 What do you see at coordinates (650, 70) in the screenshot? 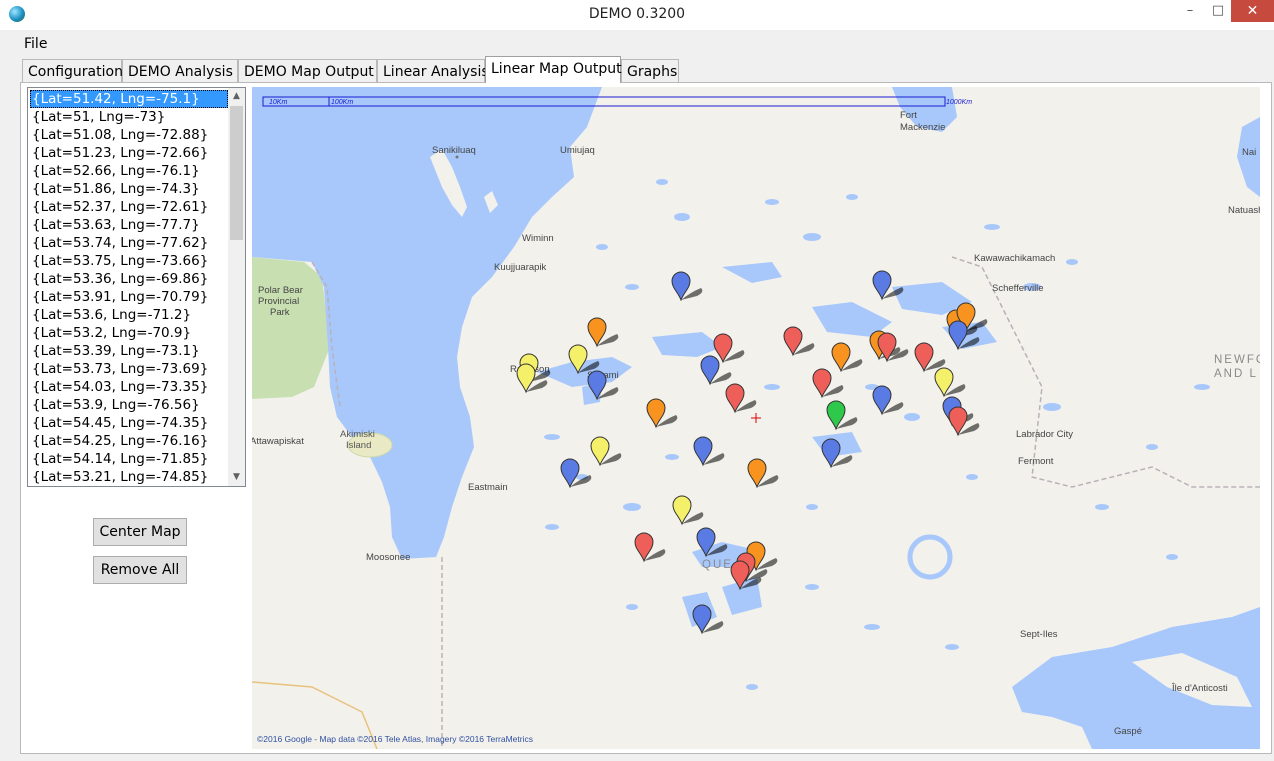
I see `tab-graphs: Graphs` at bounding box center [650, 70].